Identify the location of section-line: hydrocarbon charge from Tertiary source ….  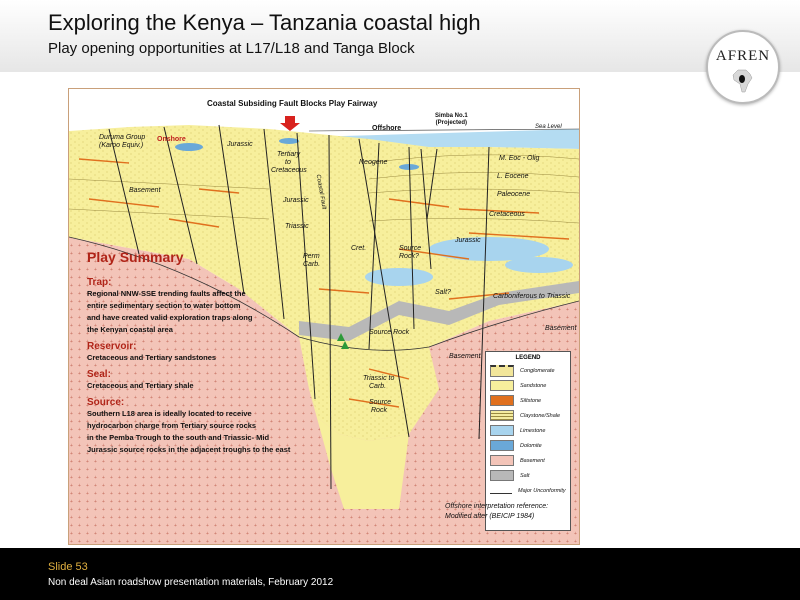
(172, 425).